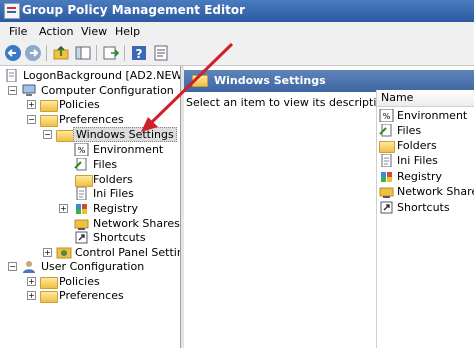  I want to click on list-item-label: Files, so click(409, 130).